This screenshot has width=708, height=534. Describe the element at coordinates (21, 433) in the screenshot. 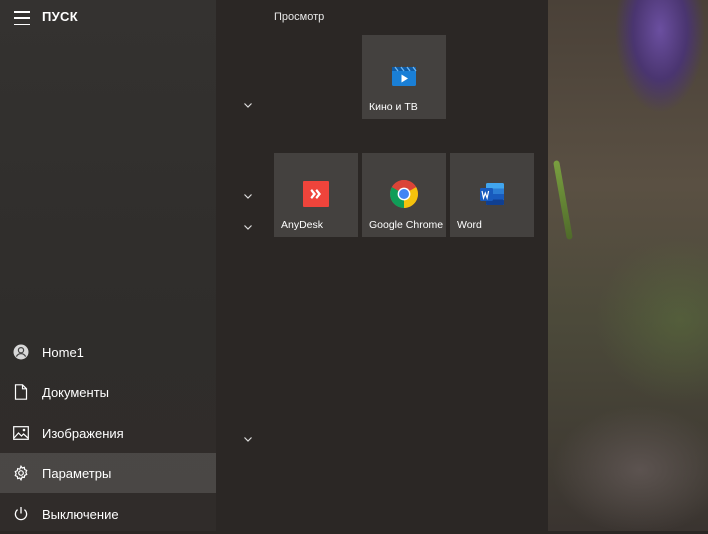

I see `image-icon` at that location.